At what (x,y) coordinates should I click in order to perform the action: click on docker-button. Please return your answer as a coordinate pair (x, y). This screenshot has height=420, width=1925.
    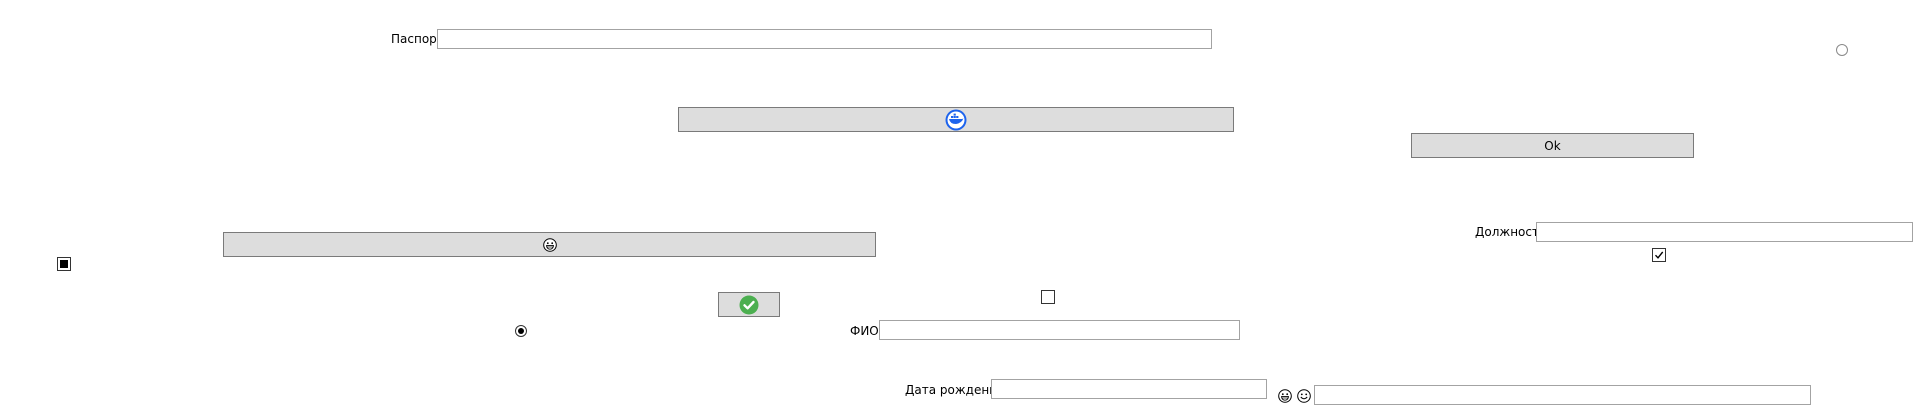
    Looking at the image, I should click on (956, 119).